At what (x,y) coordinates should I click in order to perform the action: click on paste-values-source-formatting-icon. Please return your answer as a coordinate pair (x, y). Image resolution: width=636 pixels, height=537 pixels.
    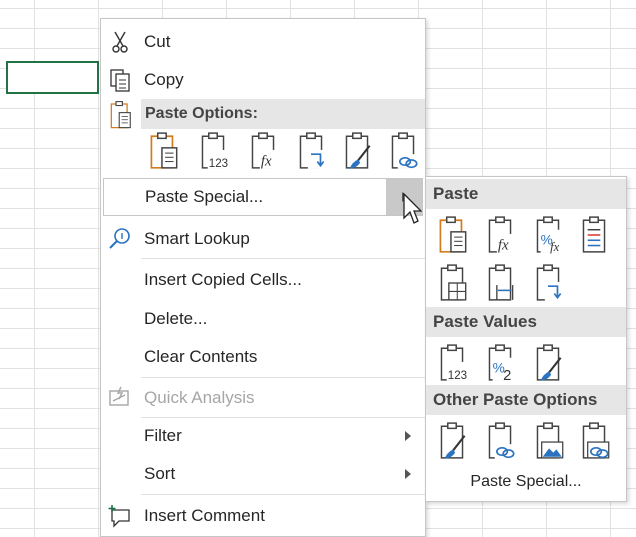
    Looking at the image, I should click on (549, 363).